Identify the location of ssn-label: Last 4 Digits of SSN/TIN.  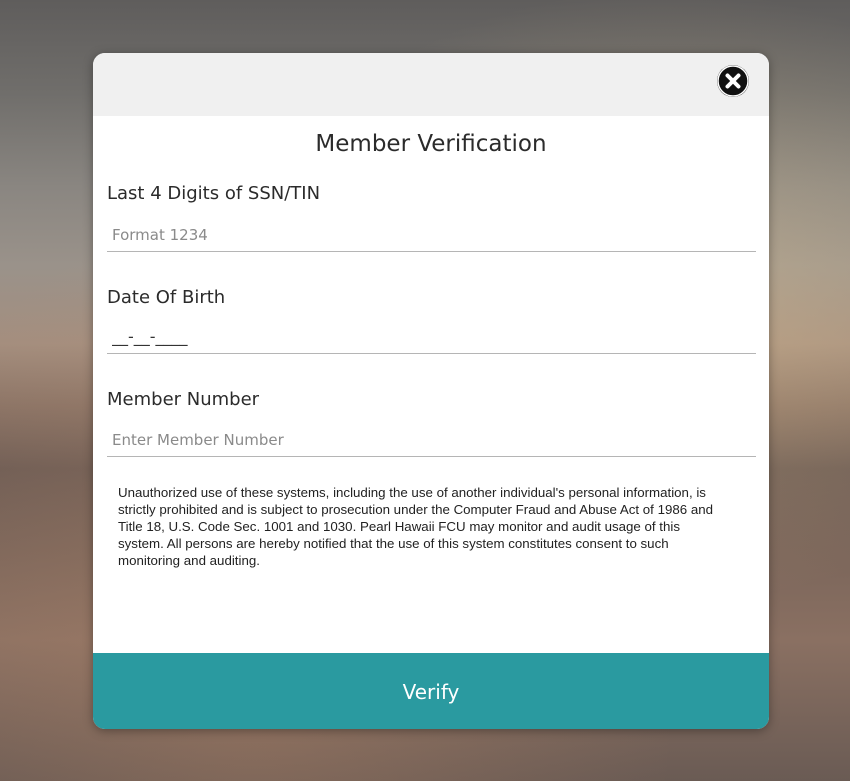
(214, 193).